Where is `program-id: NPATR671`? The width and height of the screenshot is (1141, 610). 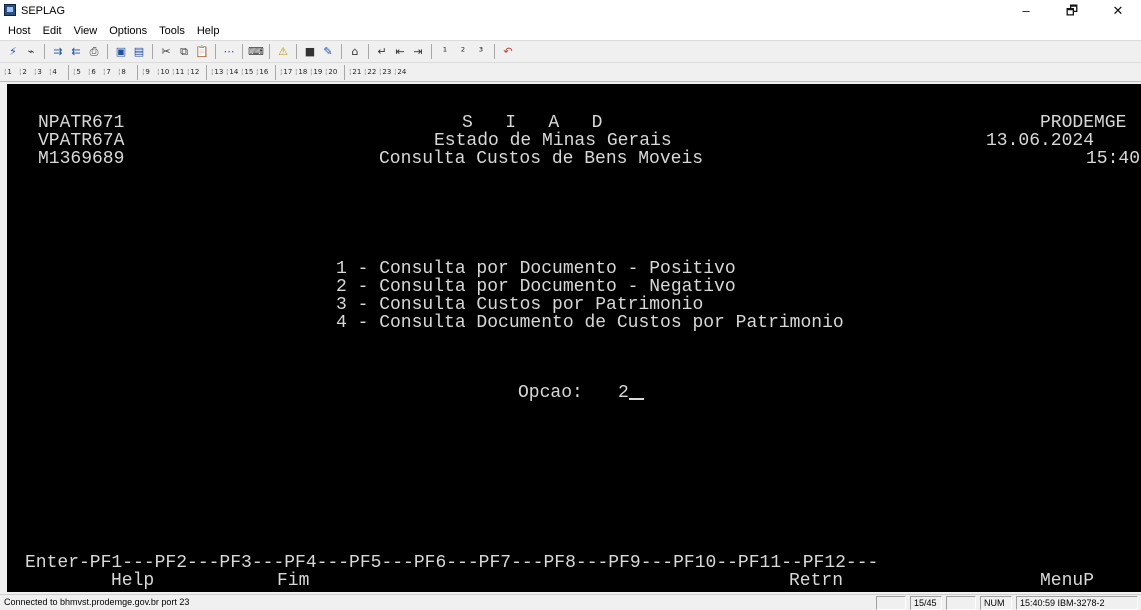
program-id: NPATR671 is located at coordinates (81, 123).